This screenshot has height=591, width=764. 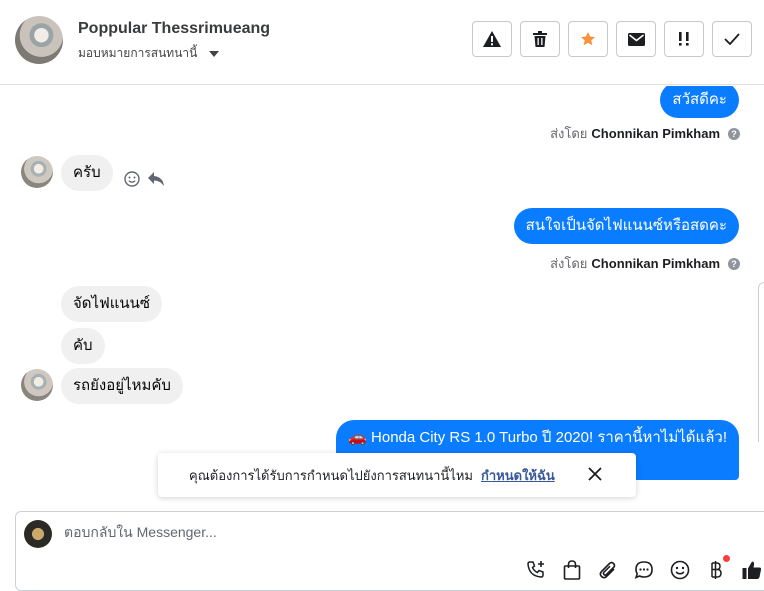 I want to click on saved-replies-button, so click(x=644, y=570).